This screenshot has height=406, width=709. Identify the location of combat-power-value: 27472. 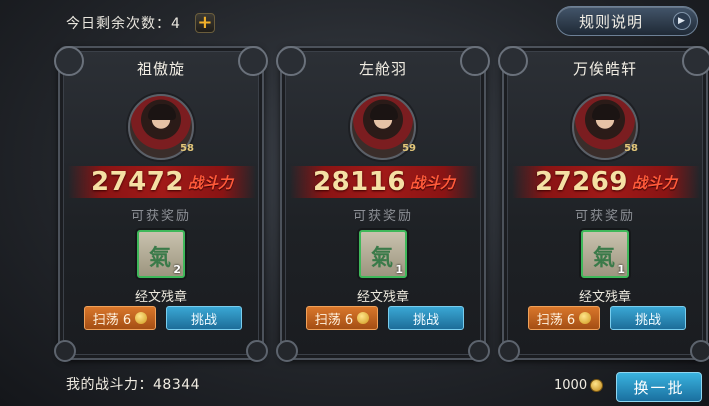
(137, 182).